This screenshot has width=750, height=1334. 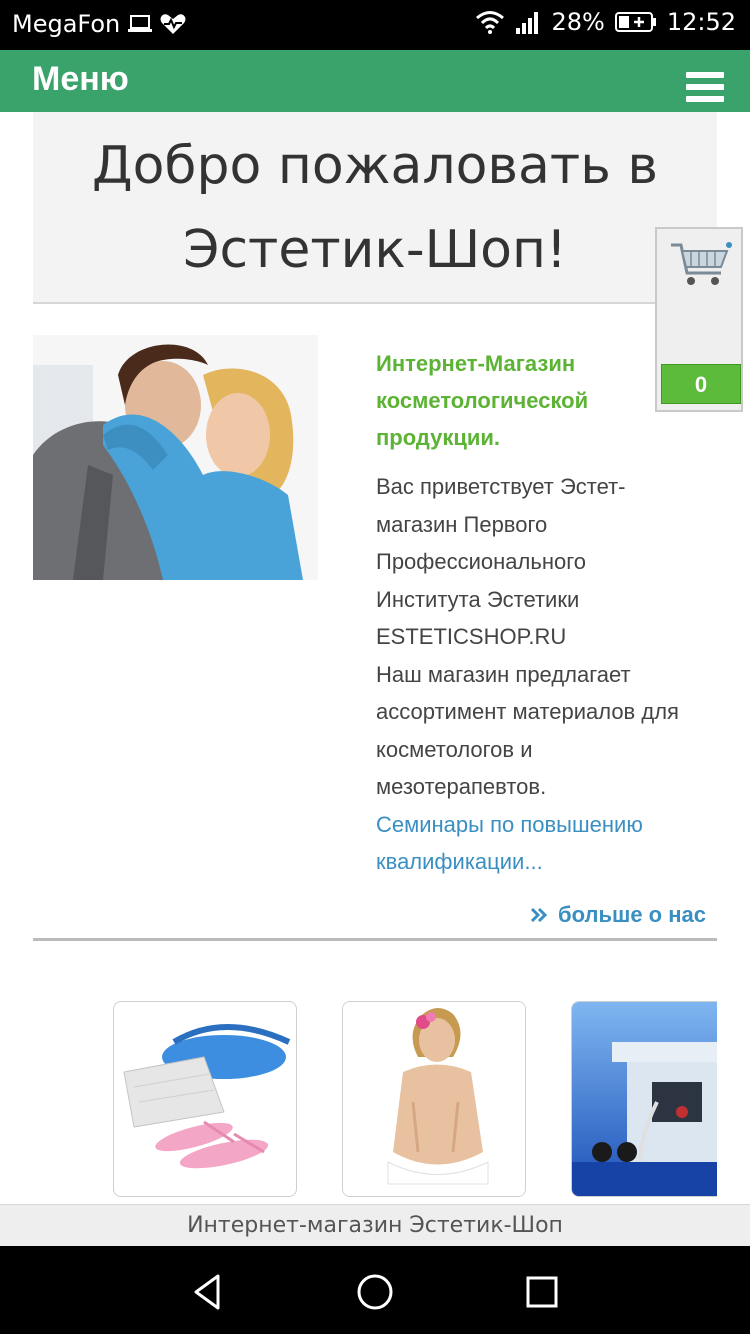 I want to click on welcome-banner: Добро пожаловать в Эстетик-Шоп!, so click(x=375, y=208).